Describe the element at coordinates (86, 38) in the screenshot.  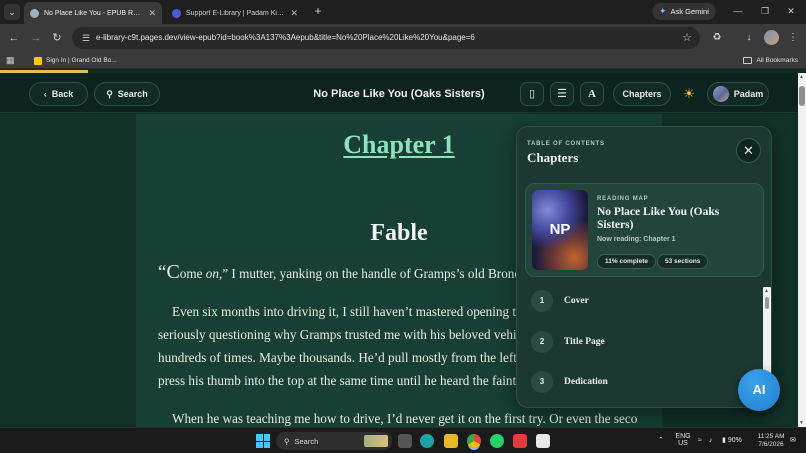
I see `site-settings-icon: ☰` at that location.